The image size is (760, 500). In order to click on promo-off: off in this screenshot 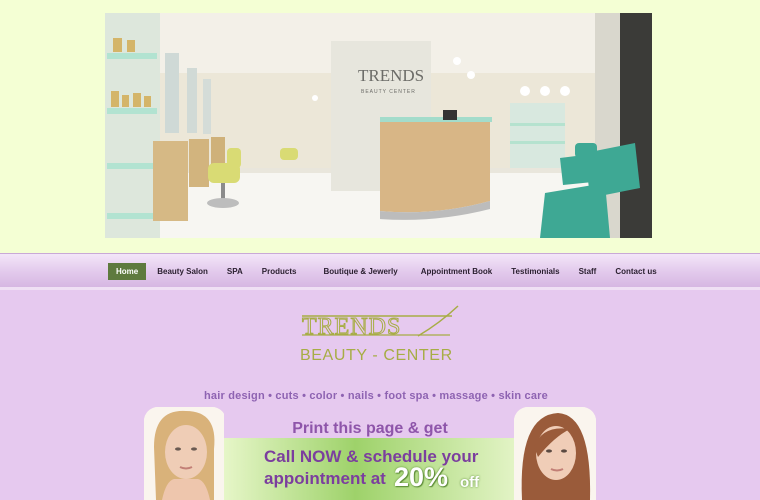, I will do `click(470, 482)`.